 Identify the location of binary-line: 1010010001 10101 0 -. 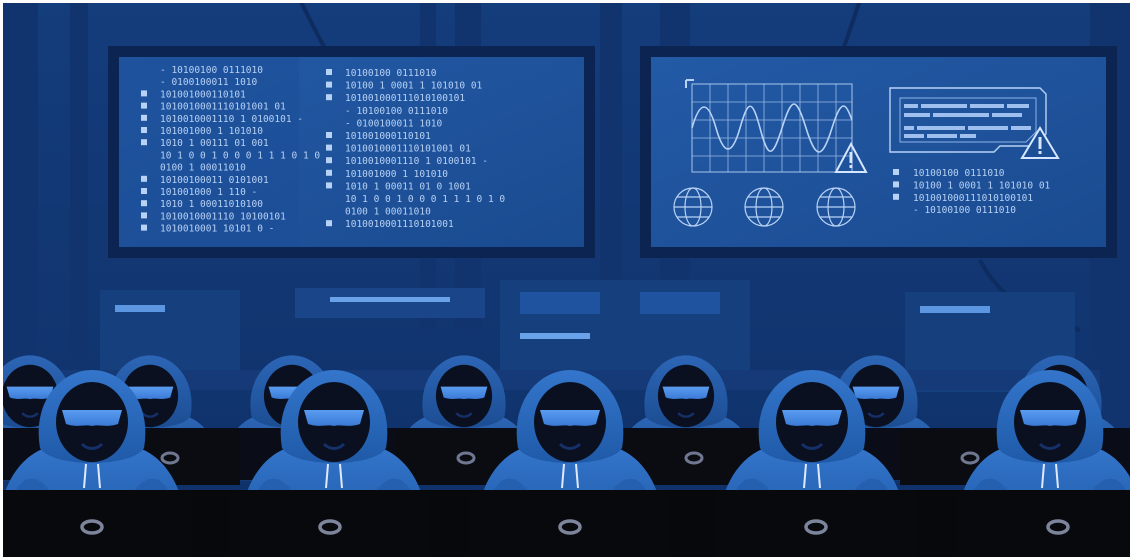
(217, 229).